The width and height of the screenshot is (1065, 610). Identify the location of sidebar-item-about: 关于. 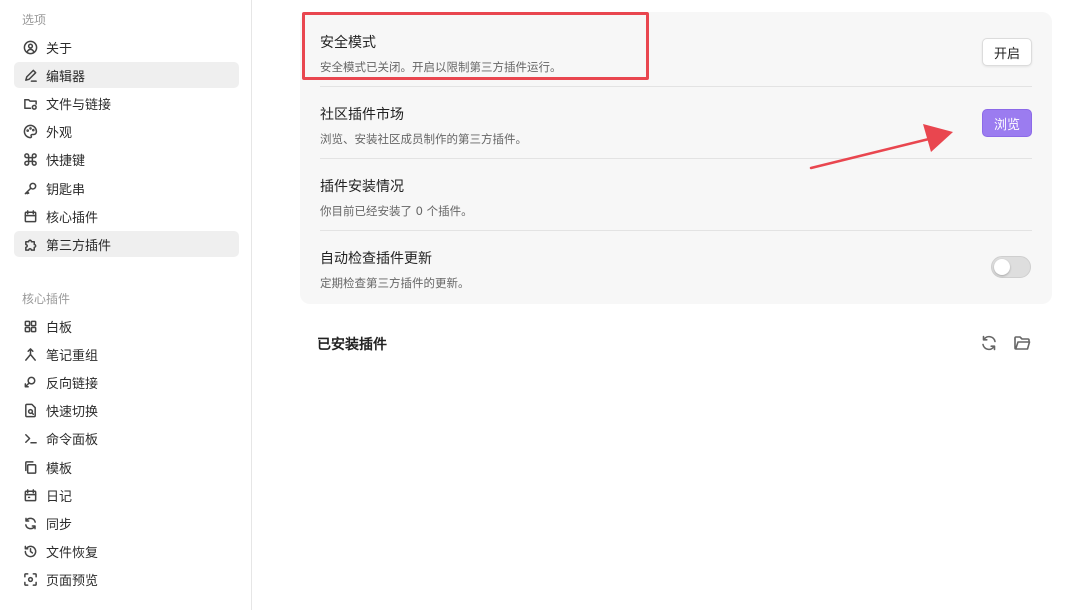
(126, 47).